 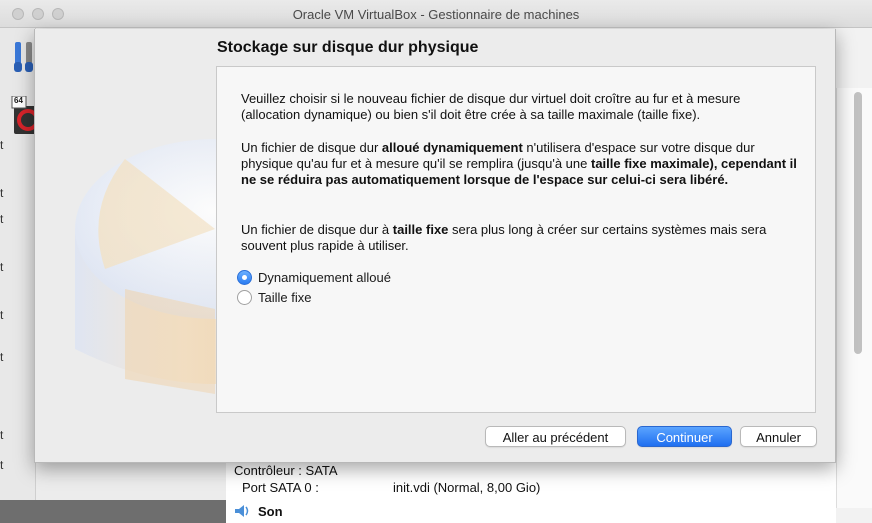 I want to click on details-scrollbar, so click(x=858, y=223).